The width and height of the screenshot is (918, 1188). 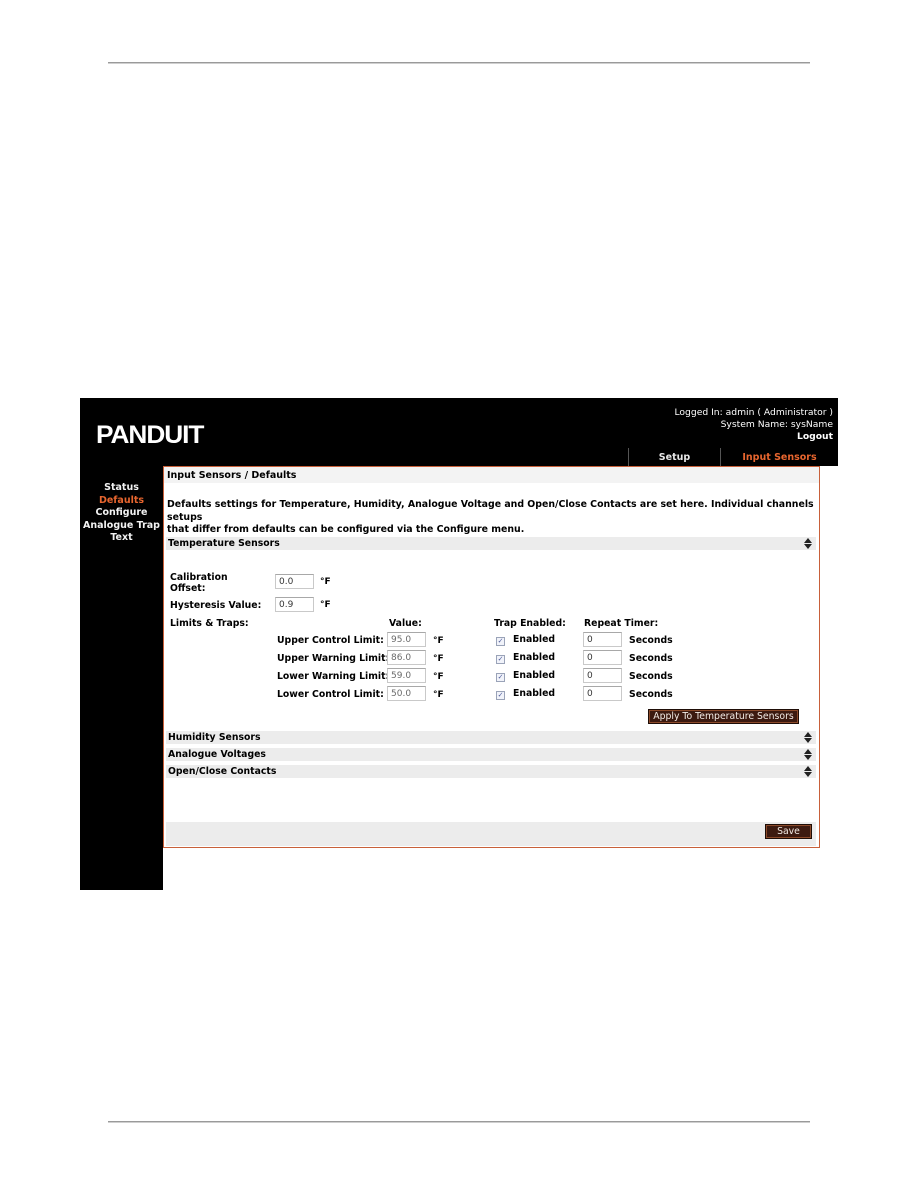 I want to click on calibration-unit: °F, so click(x=325, y=582).